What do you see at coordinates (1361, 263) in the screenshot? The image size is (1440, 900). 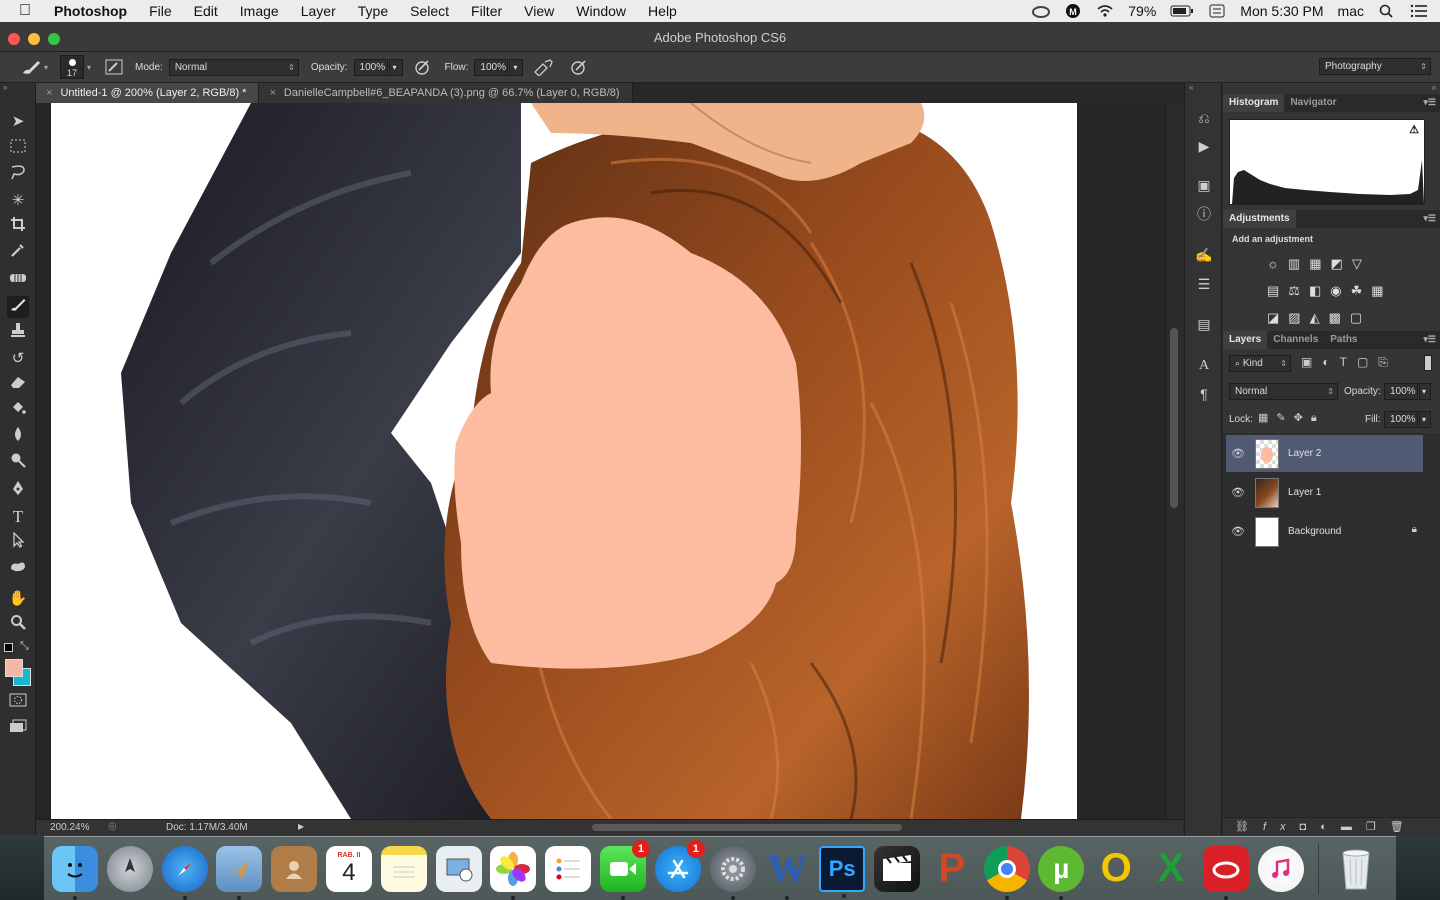 I see `vibrance-adjustment-icon: ▽` at bounding box center [1361, 263].